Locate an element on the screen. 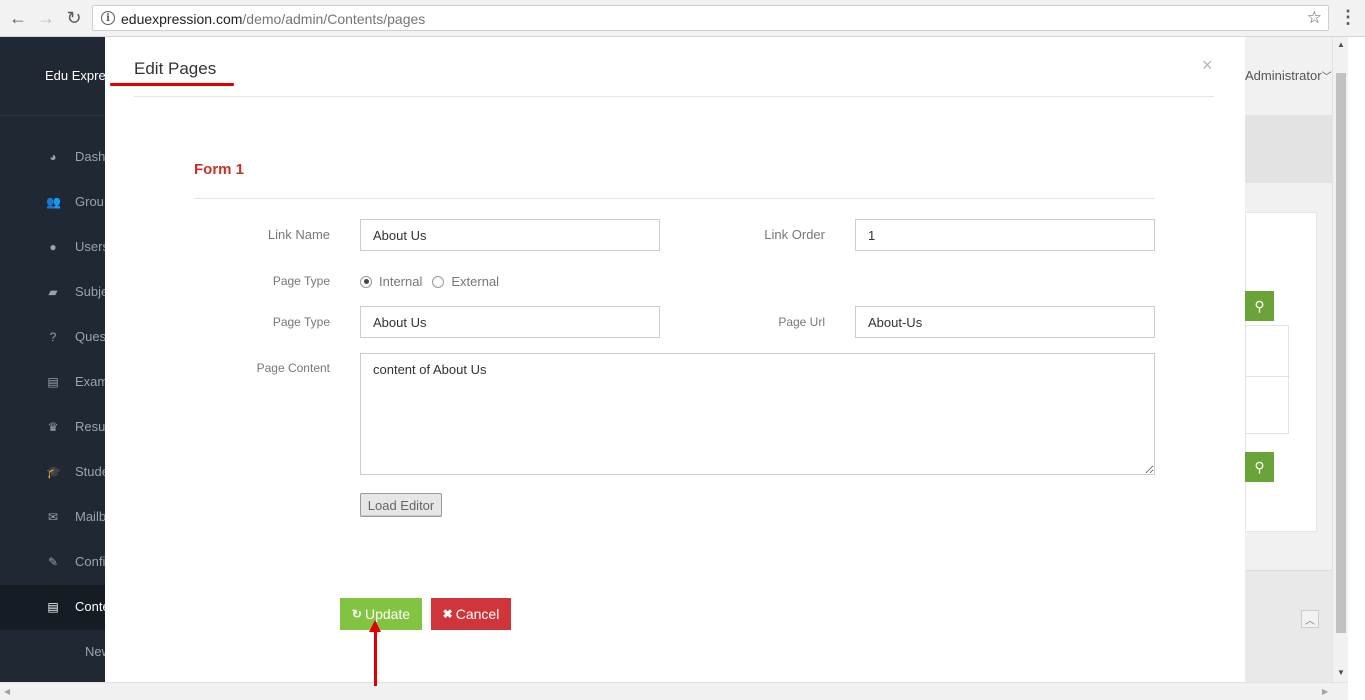  vertical-scrollbar: ▲ ▼ is located at coordinates (1340, 359).